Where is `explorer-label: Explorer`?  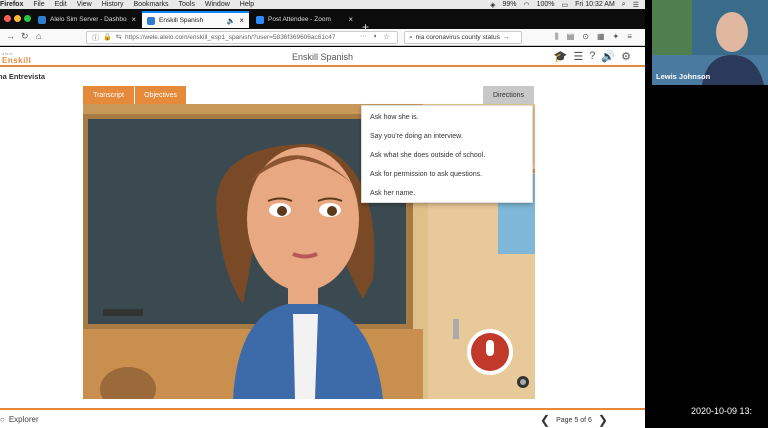 explorer-label: Explorer is located at coordinates (23, 419).